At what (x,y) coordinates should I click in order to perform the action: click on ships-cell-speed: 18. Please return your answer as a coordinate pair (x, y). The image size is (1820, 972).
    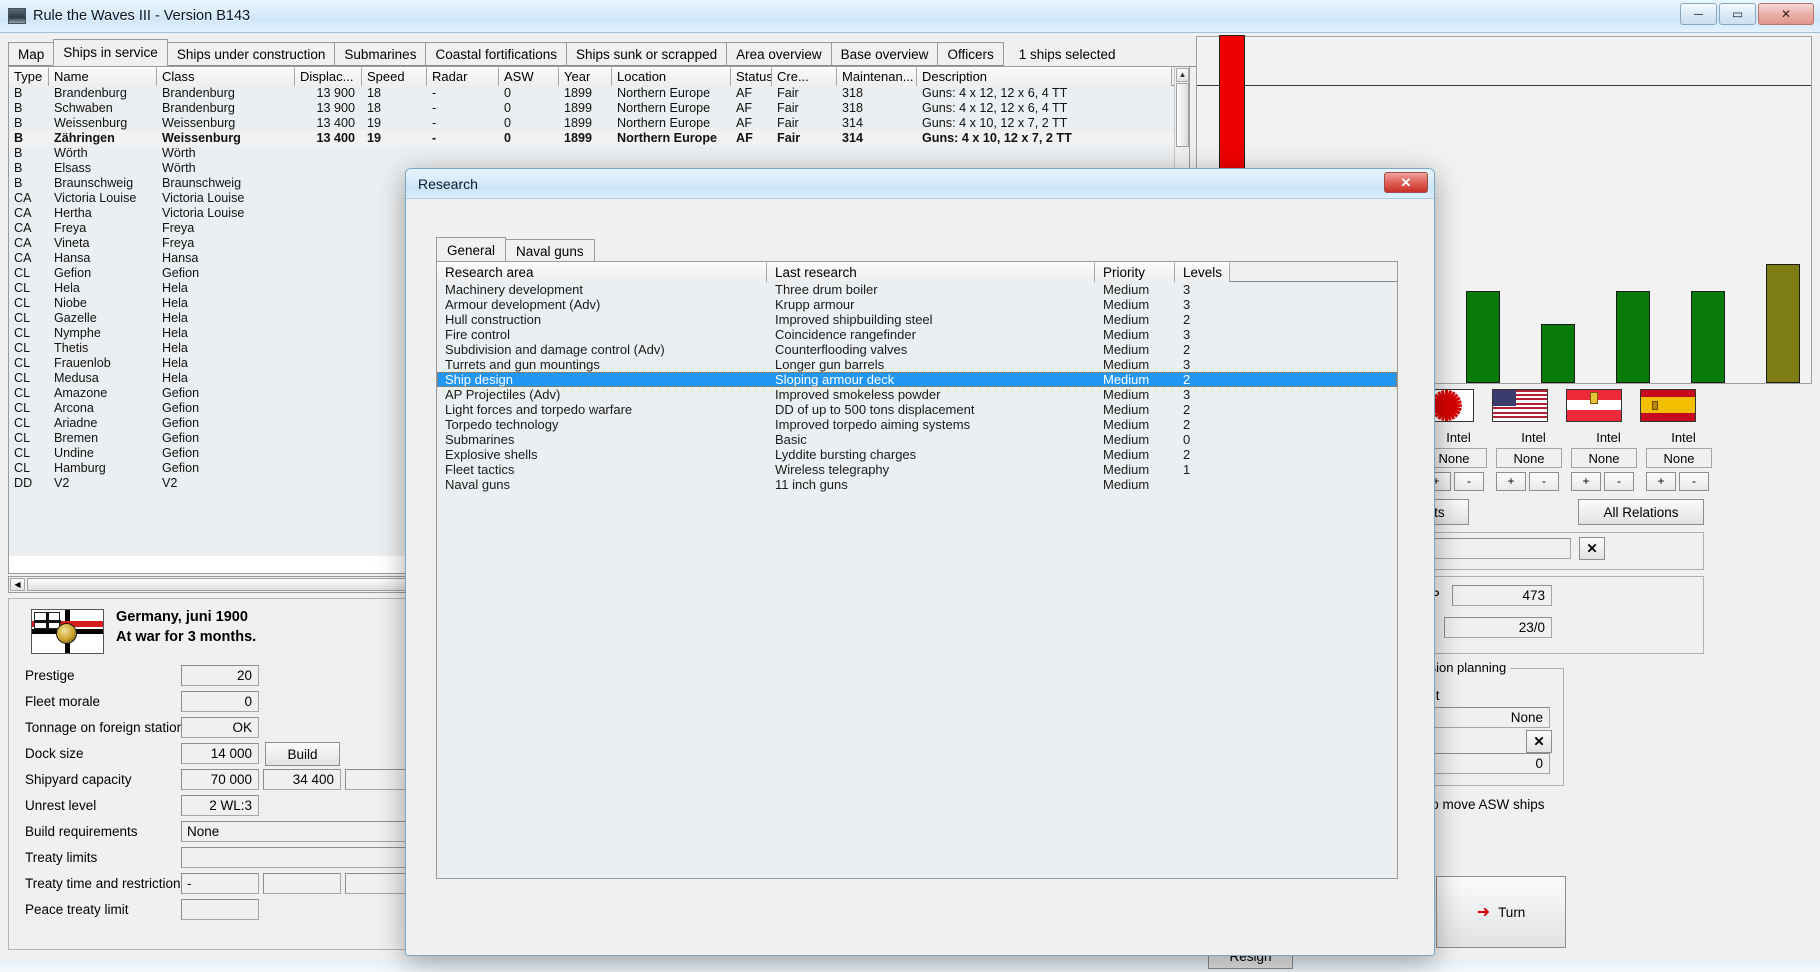
    Looking at the image, I should click on (374, 93).